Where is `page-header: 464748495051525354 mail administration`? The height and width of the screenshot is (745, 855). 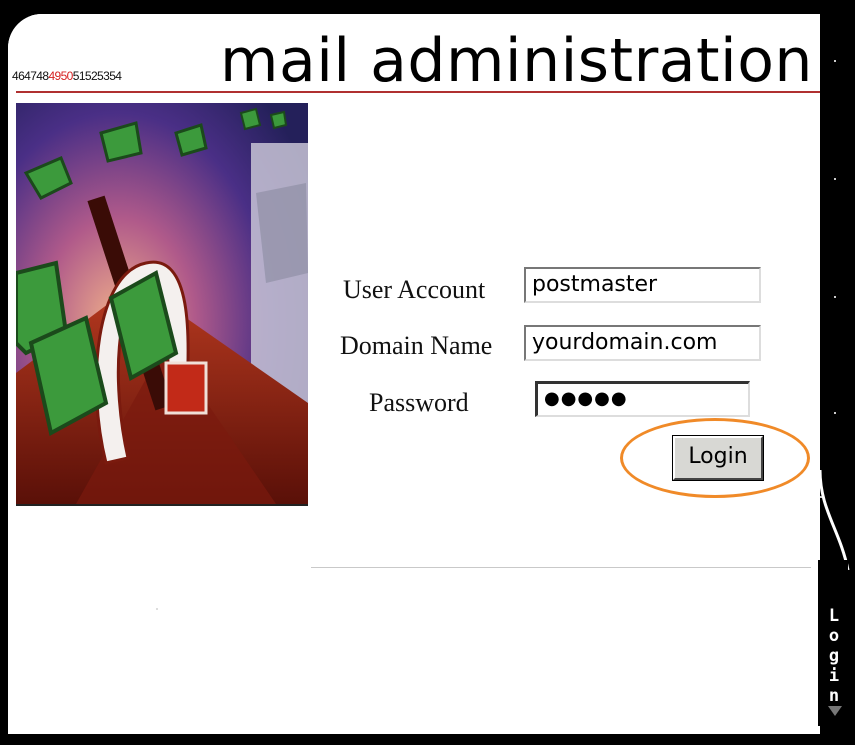 page-header: 464748495051525354 mail administration is located at coordinates (414, 55).